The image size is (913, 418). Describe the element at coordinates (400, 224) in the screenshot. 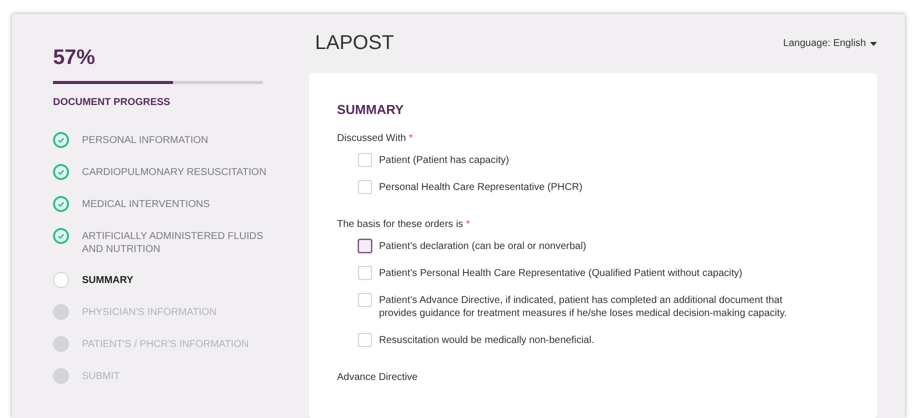

I see `question-label: The basis for these orders is` at that location.